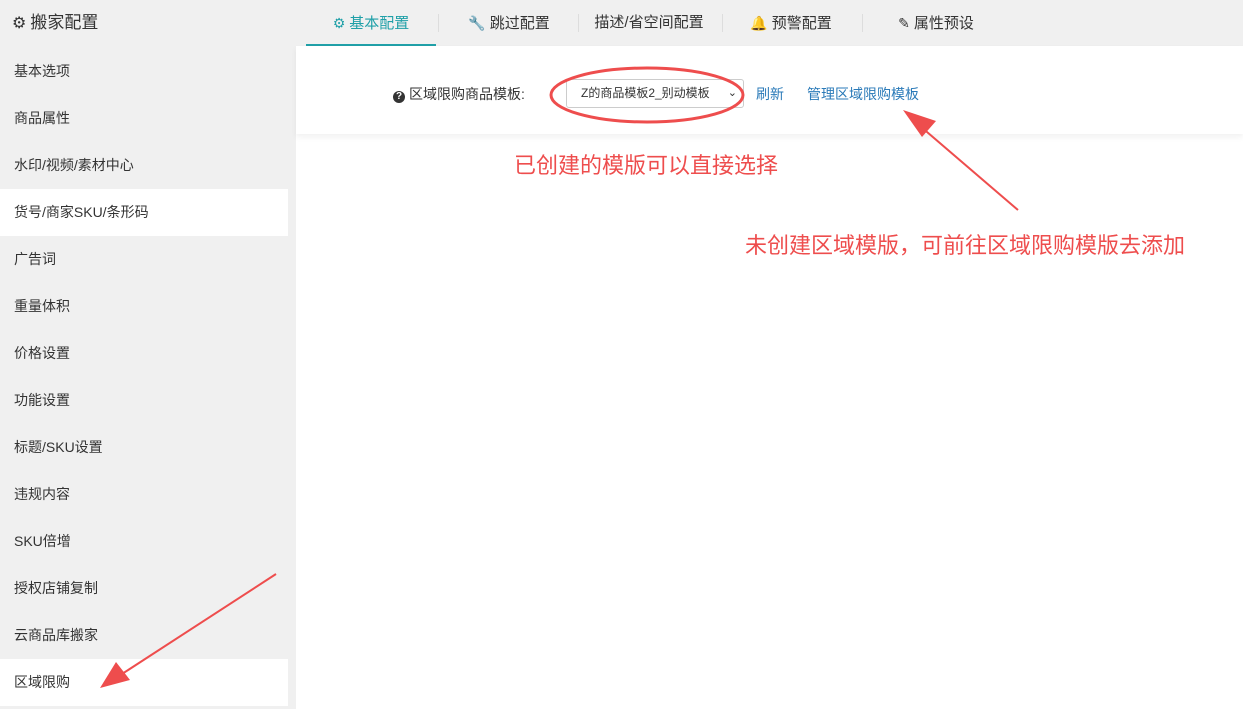  Describe the element at coordinates (144, 494) in the screenshot. I see `sidebar-item-violation-content: 违规内容` at that location.